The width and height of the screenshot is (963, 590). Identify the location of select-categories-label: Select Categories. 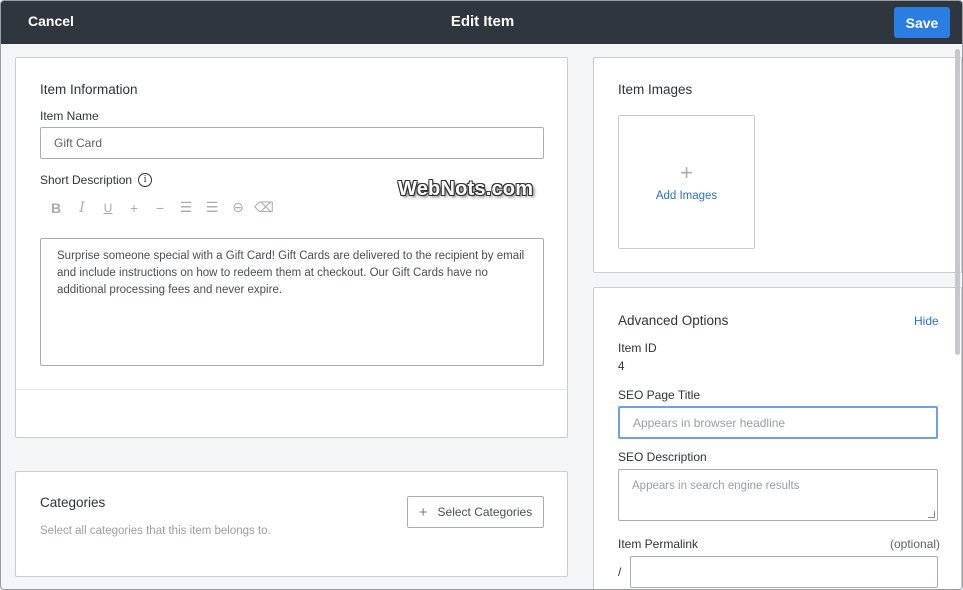
(485, 512).